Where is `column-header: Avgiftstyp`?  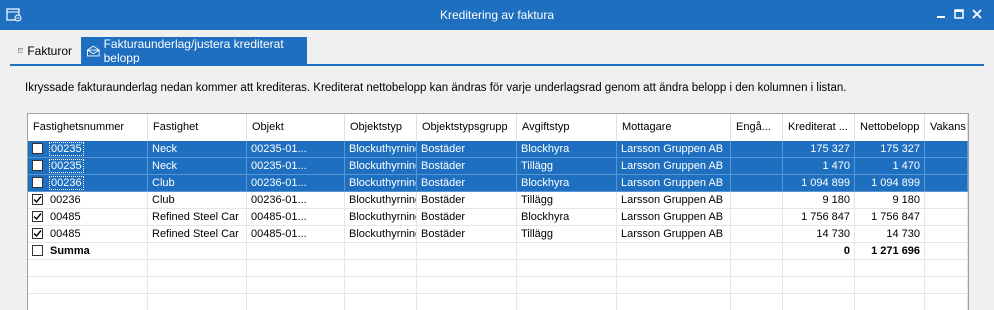 column-header: Avgiftstyp is located at coordinates (567, 127).